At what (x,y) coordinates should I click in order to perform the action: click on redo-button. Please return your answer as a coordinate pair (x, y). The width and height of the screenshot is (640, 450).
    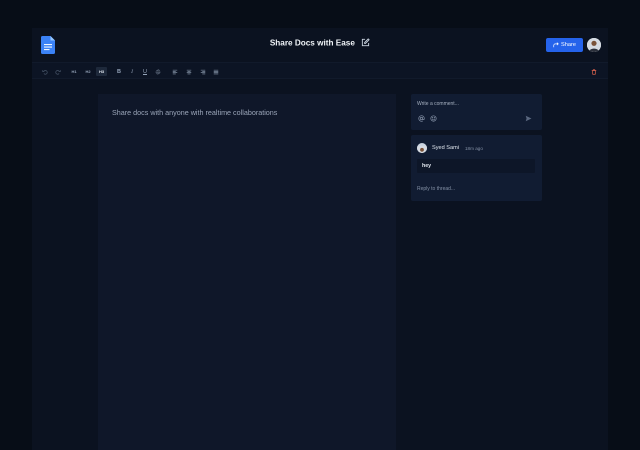
    Looking at the image, I should click on (58, 71).